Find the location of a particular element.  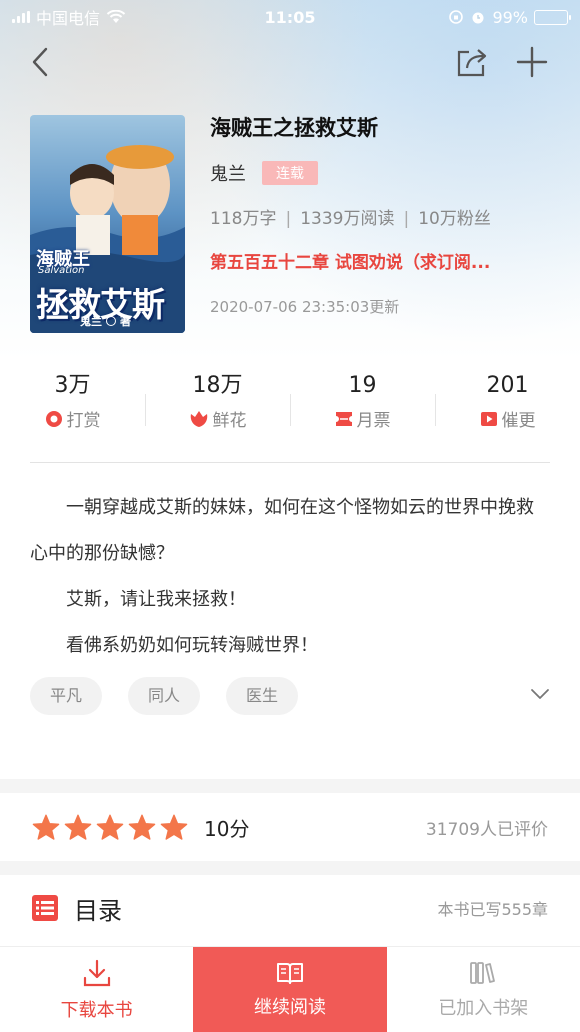

metric-value: 3万 is located at coordinates (72, 385).